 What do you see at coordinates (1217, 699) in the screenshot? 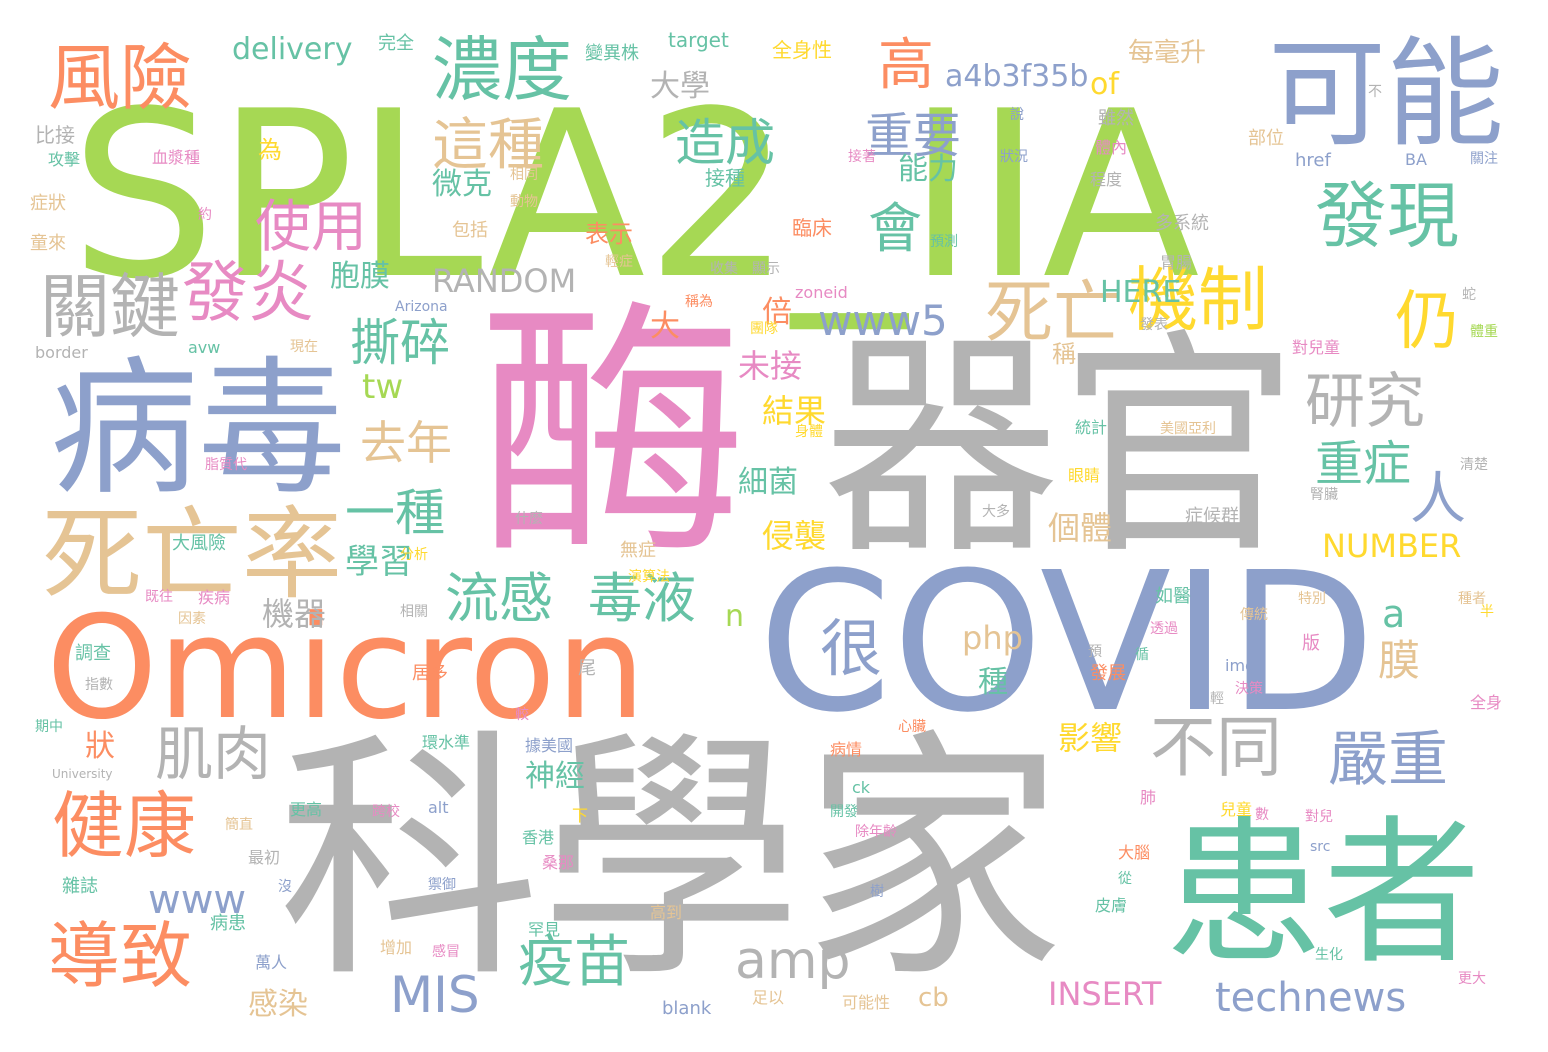
I see `word: 輕` at bounding box center [1217, 699].